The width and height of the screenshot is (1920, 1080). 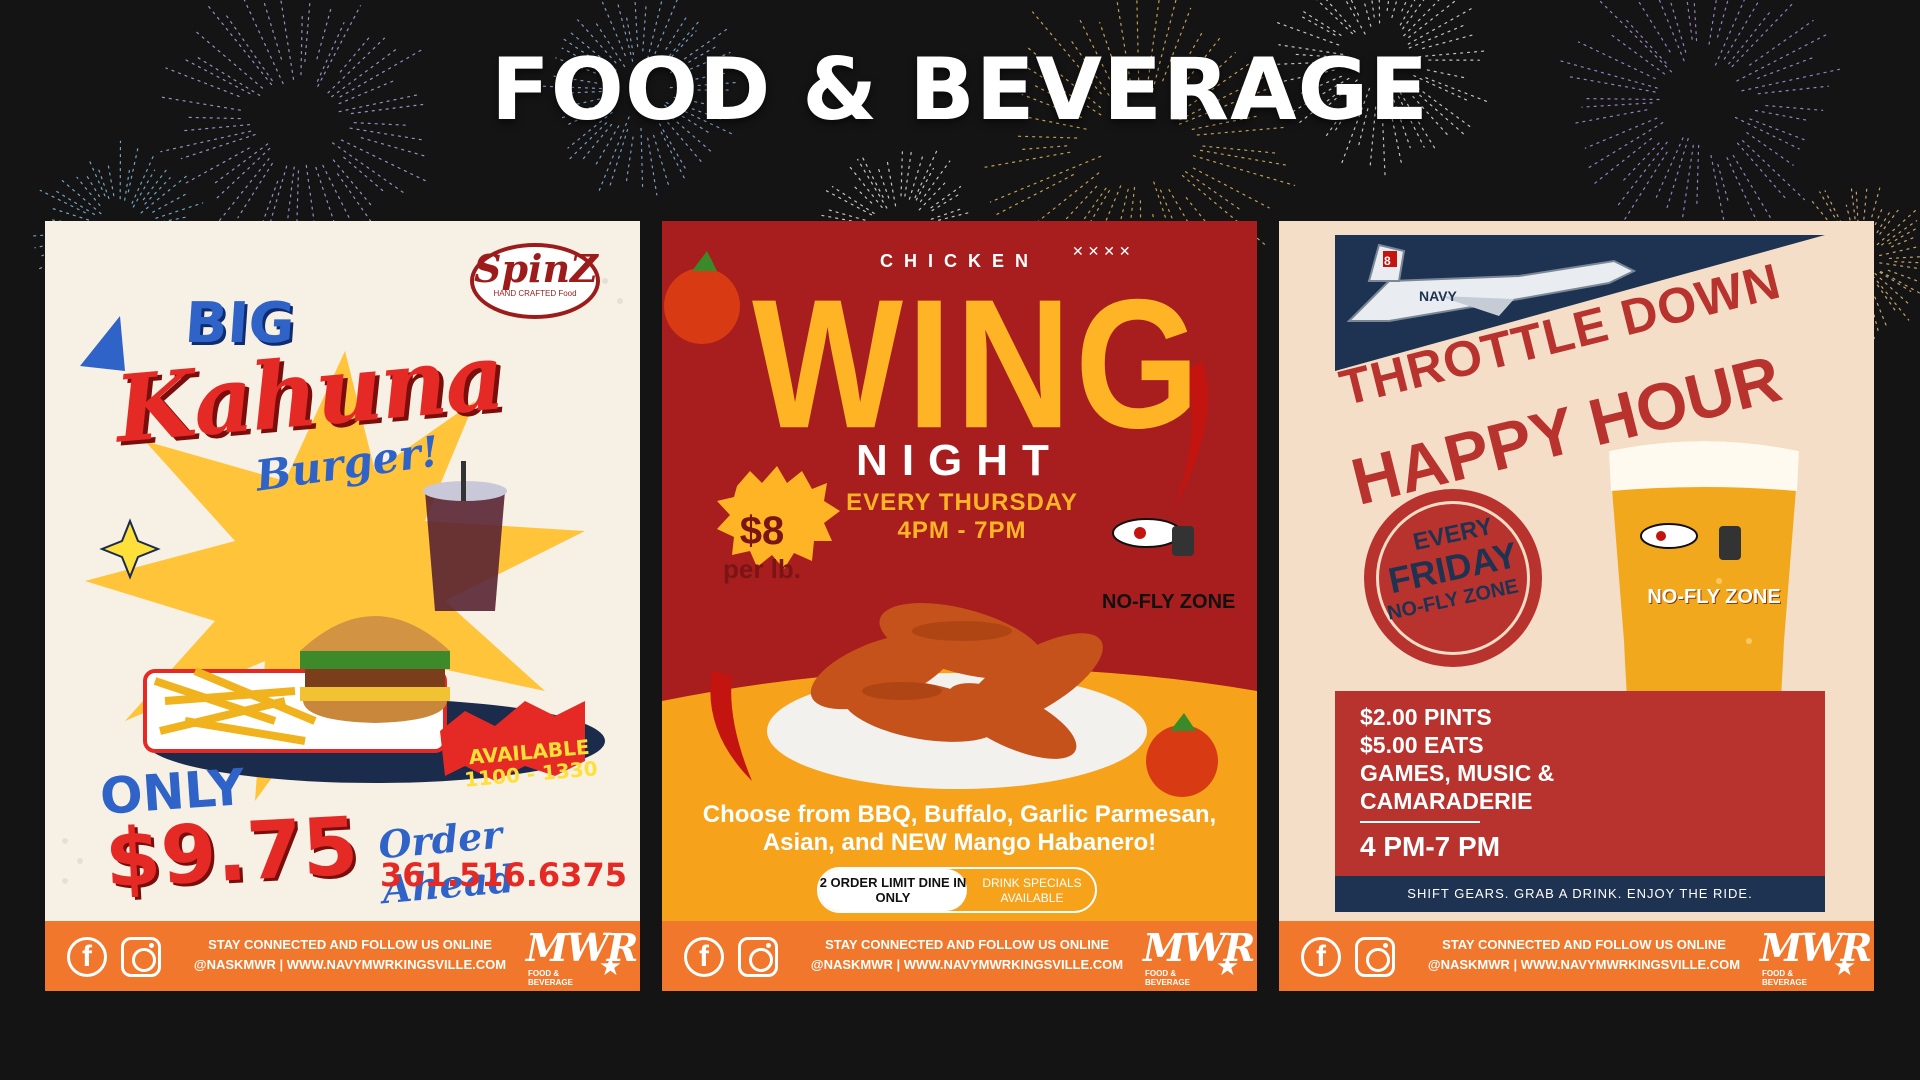 I want to click on jet-navy-label: NAVY, so click(x=1438, y=296).